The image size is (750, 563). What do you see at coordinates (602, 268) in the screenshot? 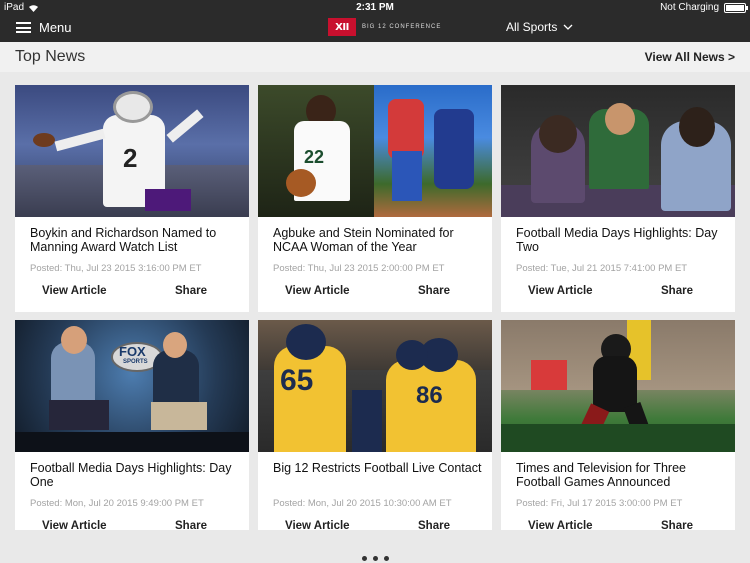
I see `article-posted-date: Posted: Tue, Jul 21 2015 7:41:00 PM ET` at bounding box center [602, 268].